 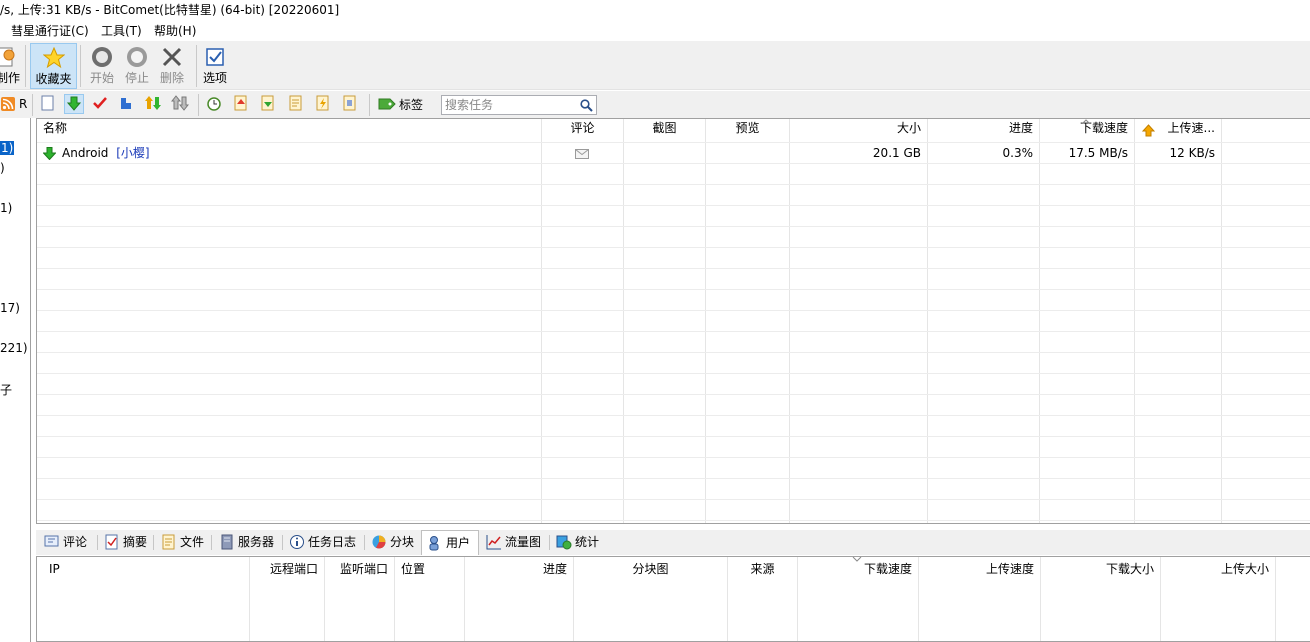 What do you see at coordinates (287, 569) in the screenshot?
I see `peer-header-remote-port: 远程端口` at bounding box center [287, 569].